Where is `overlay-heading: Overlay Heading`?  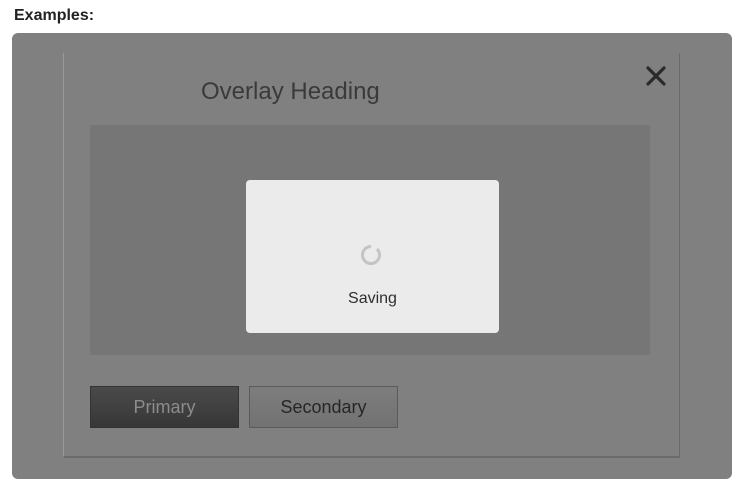 overlay-heading: Overlay Heading is located at coordinates (290, 91).